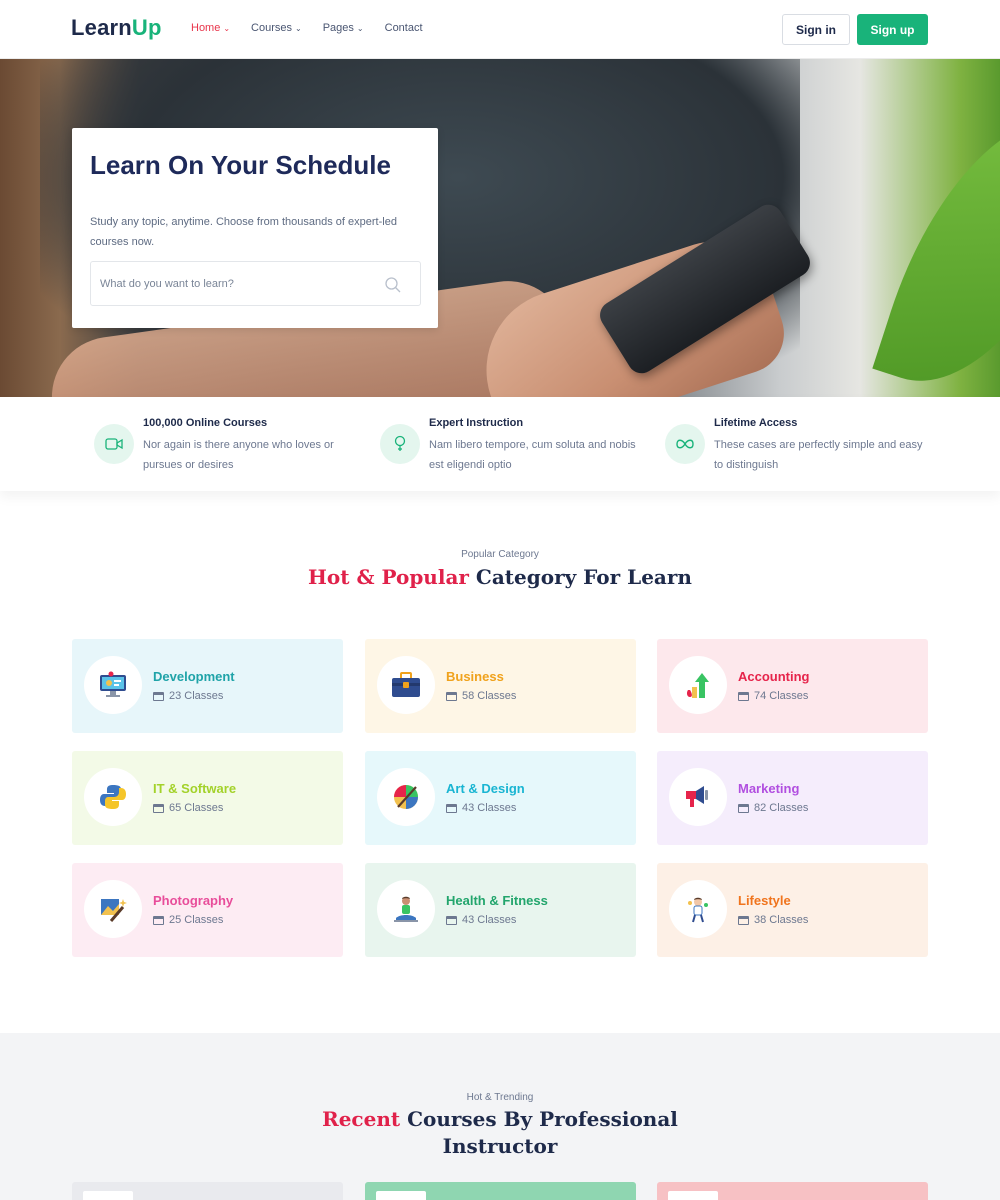 Image resolution: width=1000 pixels, height=1200 pixels. I want to click on category-count-text: 23 Classes, so click(196, 696).